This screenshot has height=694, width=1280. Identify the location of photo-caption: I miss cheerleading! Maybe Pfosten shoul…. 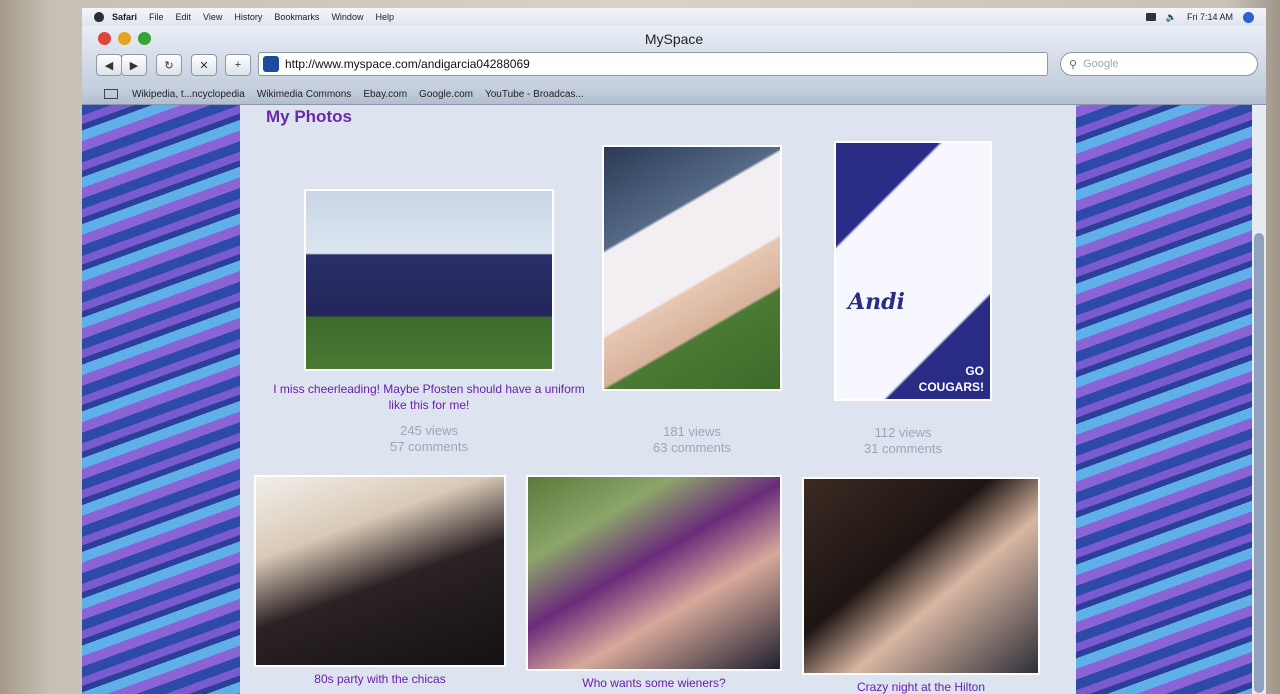
(429, 397).